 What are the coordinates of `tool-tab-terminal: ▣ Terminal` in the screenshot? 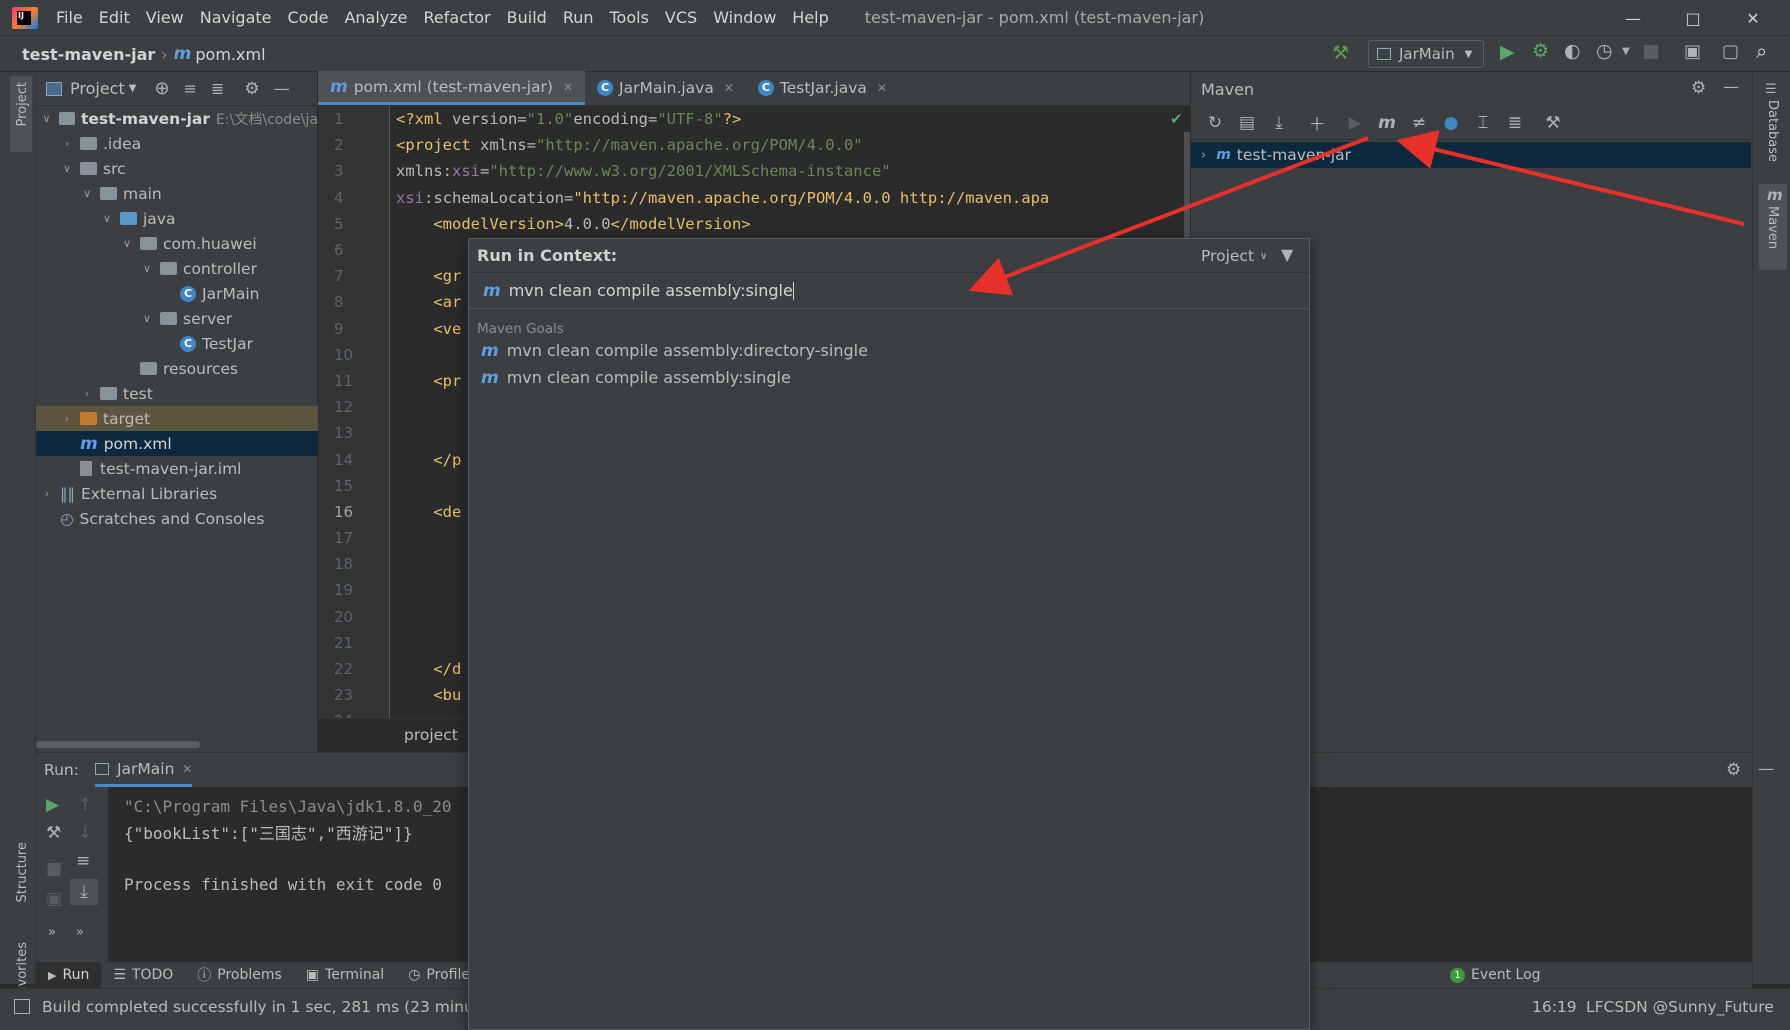 It's located at (345, 975).